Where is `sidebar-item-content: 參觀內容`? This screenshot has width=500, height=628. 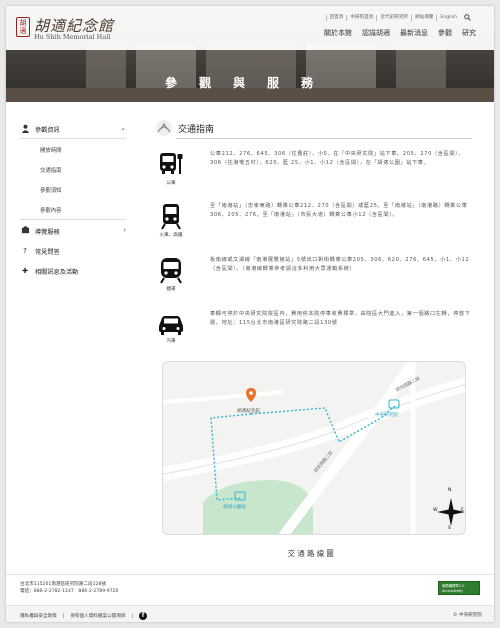 sidebar-item-content: 參觀內容 is located at coordinates (51, 210).